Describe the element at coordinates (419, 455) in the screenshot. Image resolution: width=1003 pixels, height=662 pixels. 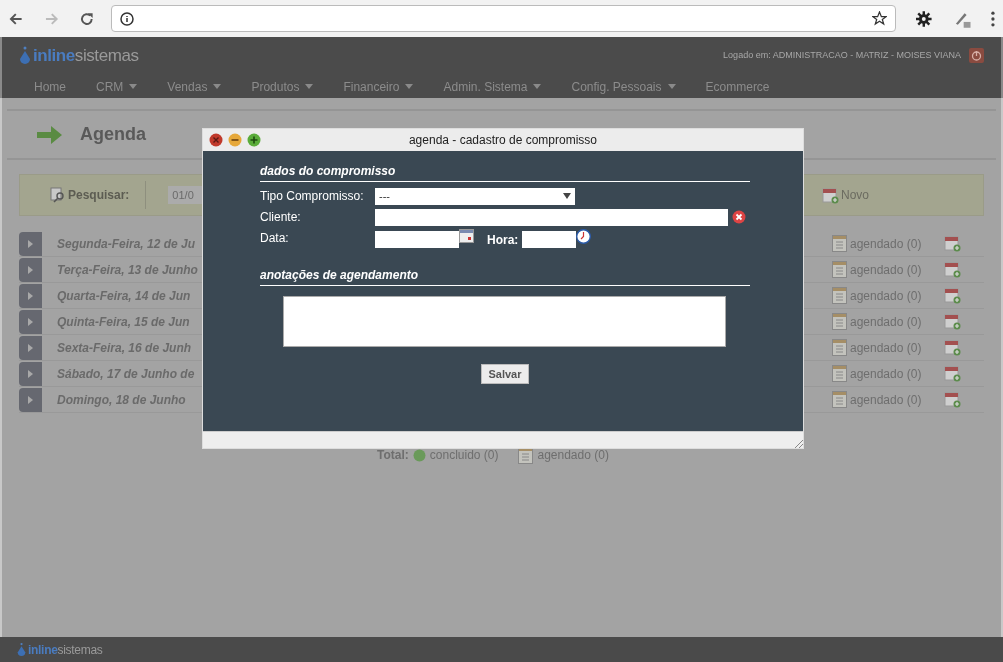
I see `check-circle-icon` at that location.